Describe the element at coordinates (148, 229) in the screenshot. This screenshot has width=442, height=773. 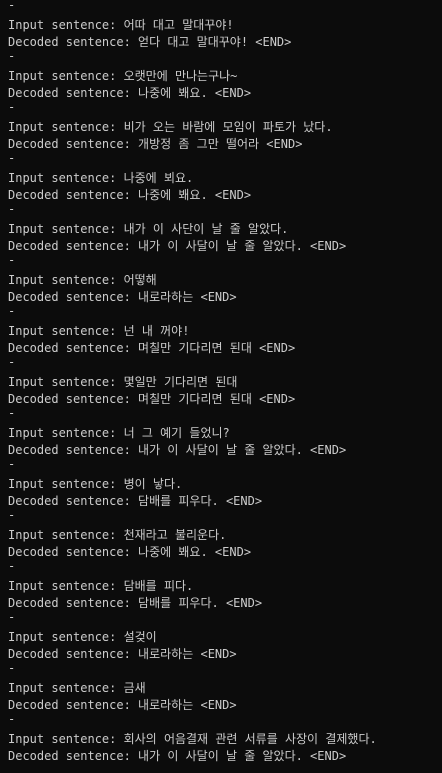
I see `input-sentence-line: Input sentence: 내가 이 사단이 날 줄 알았다.` at that location.